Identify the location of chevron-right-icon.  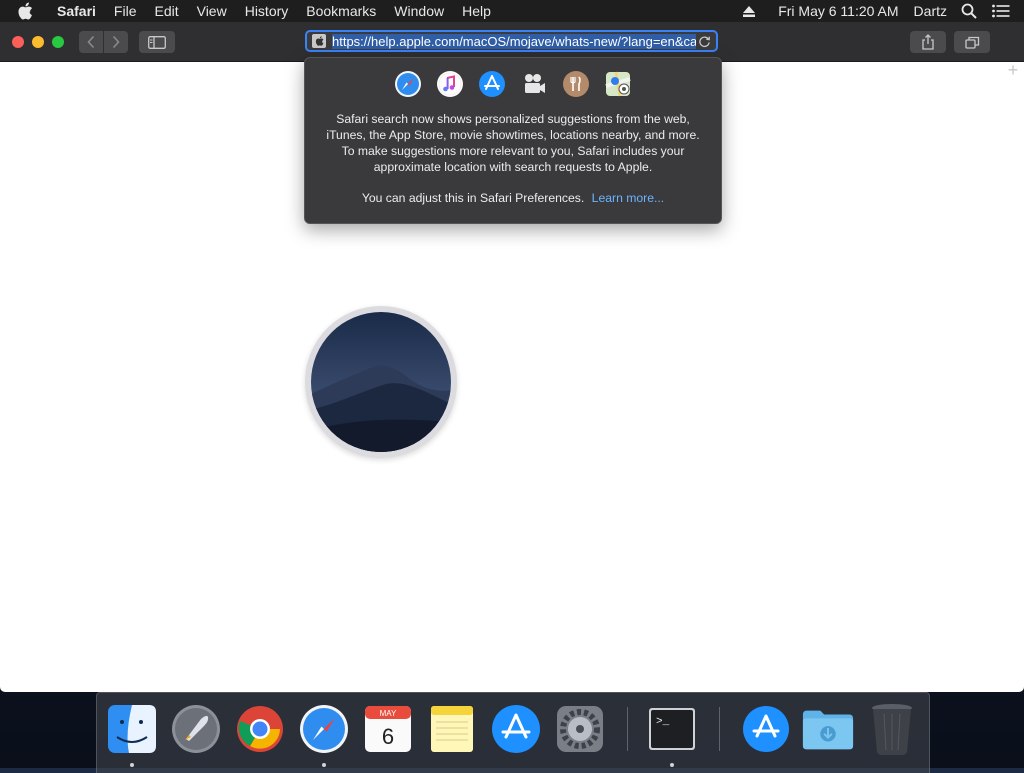
(116, 42).